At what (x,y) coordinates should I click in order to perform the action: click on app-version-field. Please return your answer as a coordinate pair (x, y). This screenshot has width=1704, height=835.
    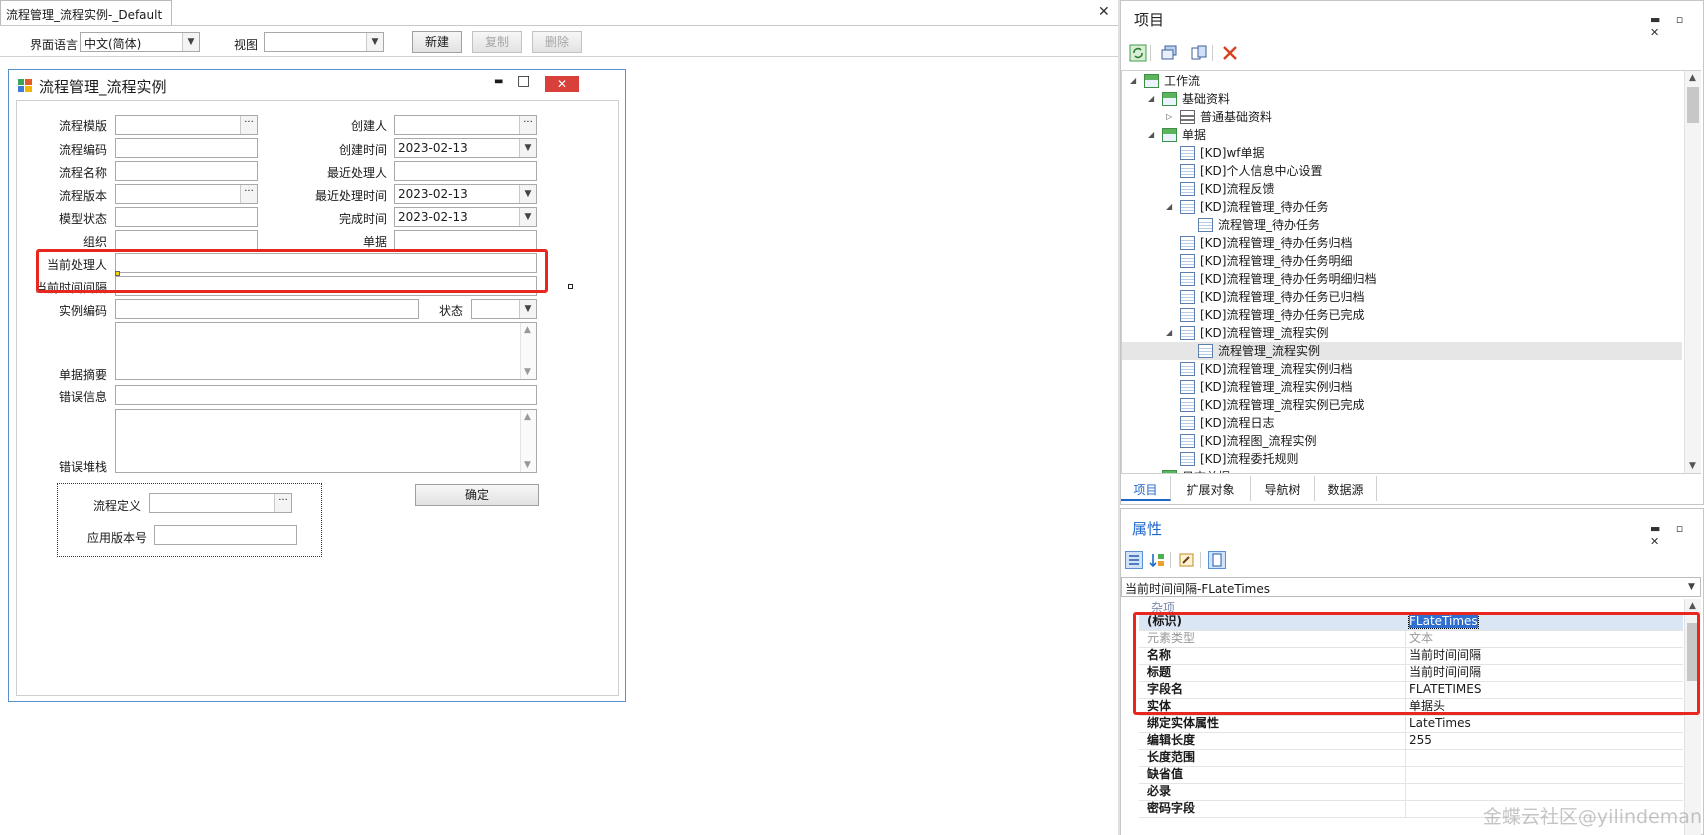
    Looking at the image, I should click on (225, 535).